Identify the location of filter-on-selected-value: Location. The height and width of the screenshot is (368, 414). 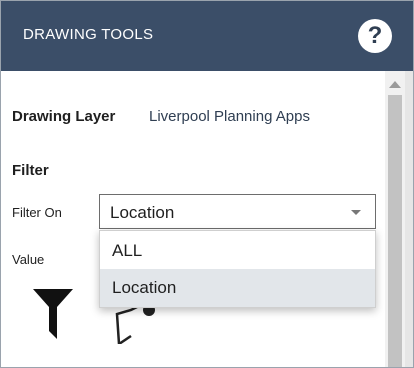
(142, 212).